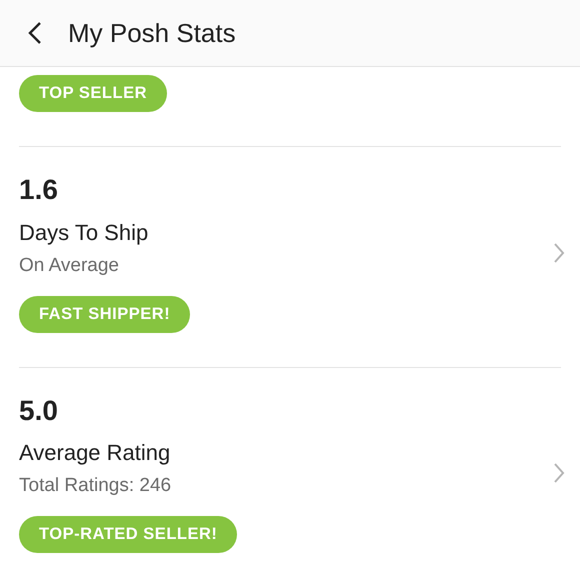 This screenshot has height=579, width=580. I want to click on status-badge: FAST SHIPPER!, so click(104, 314).